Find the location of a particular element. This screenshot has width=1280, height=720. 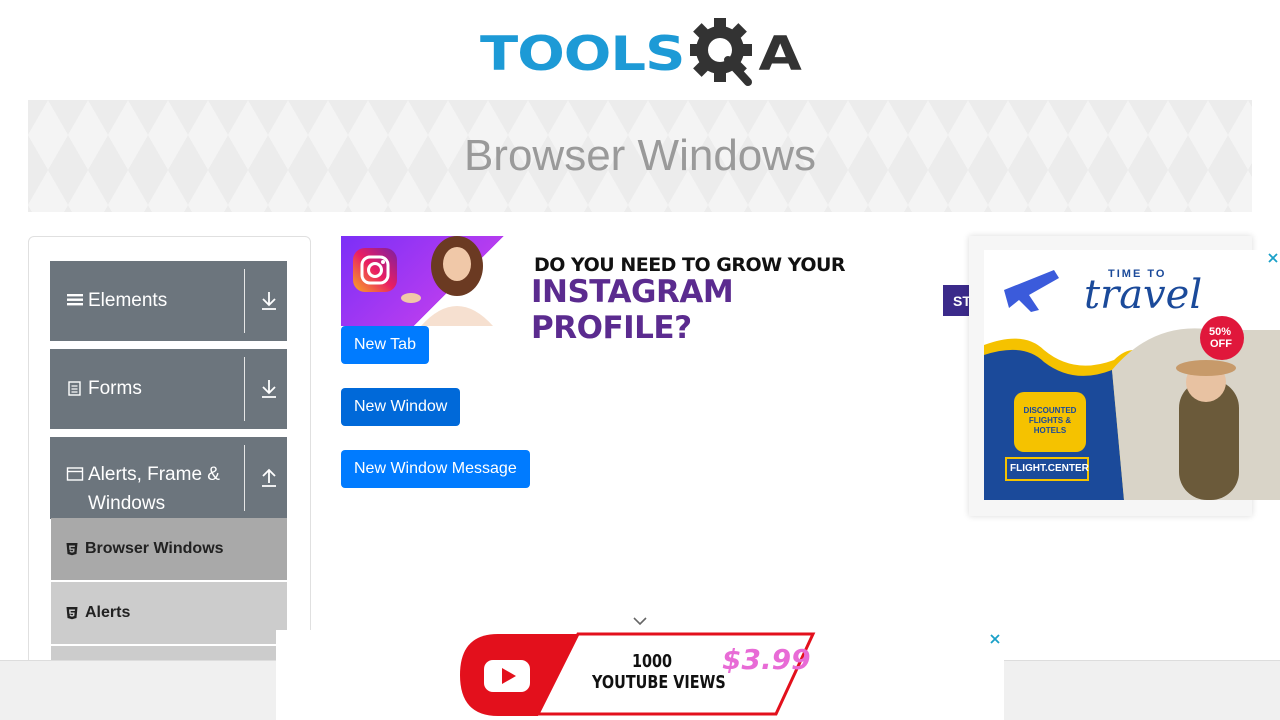

page-title: Browser Windows is located at coordinates (640, 155).